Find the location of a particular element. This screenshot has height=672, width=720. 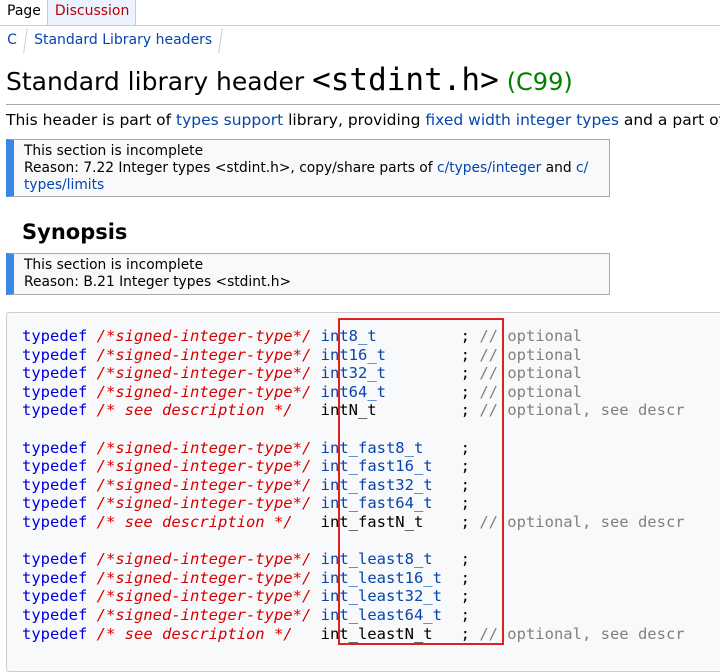

link-c-types-integer: c/types/integer is located at coordinates (489, 168).